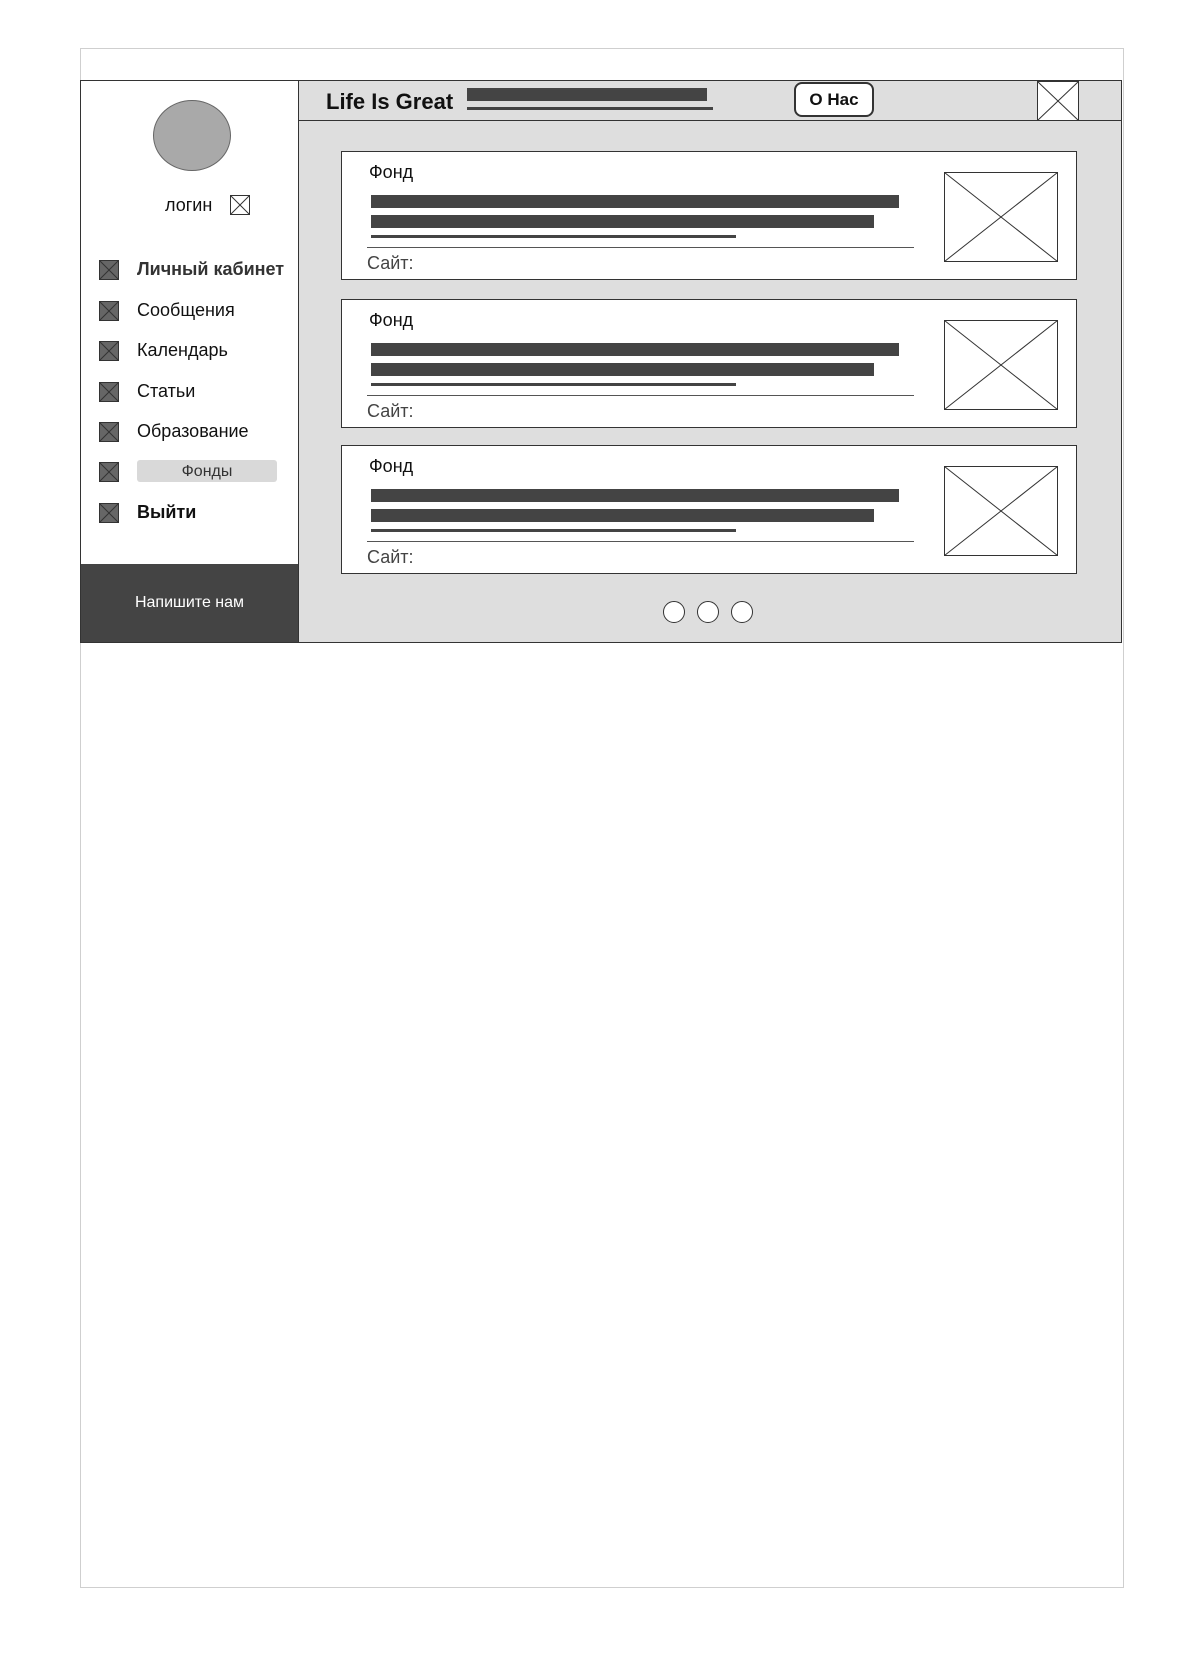 Image resolution: width=1200 pixels, height=1660 pixels. I want to click on sidebar-item-education: Образование, so click(199, 433).